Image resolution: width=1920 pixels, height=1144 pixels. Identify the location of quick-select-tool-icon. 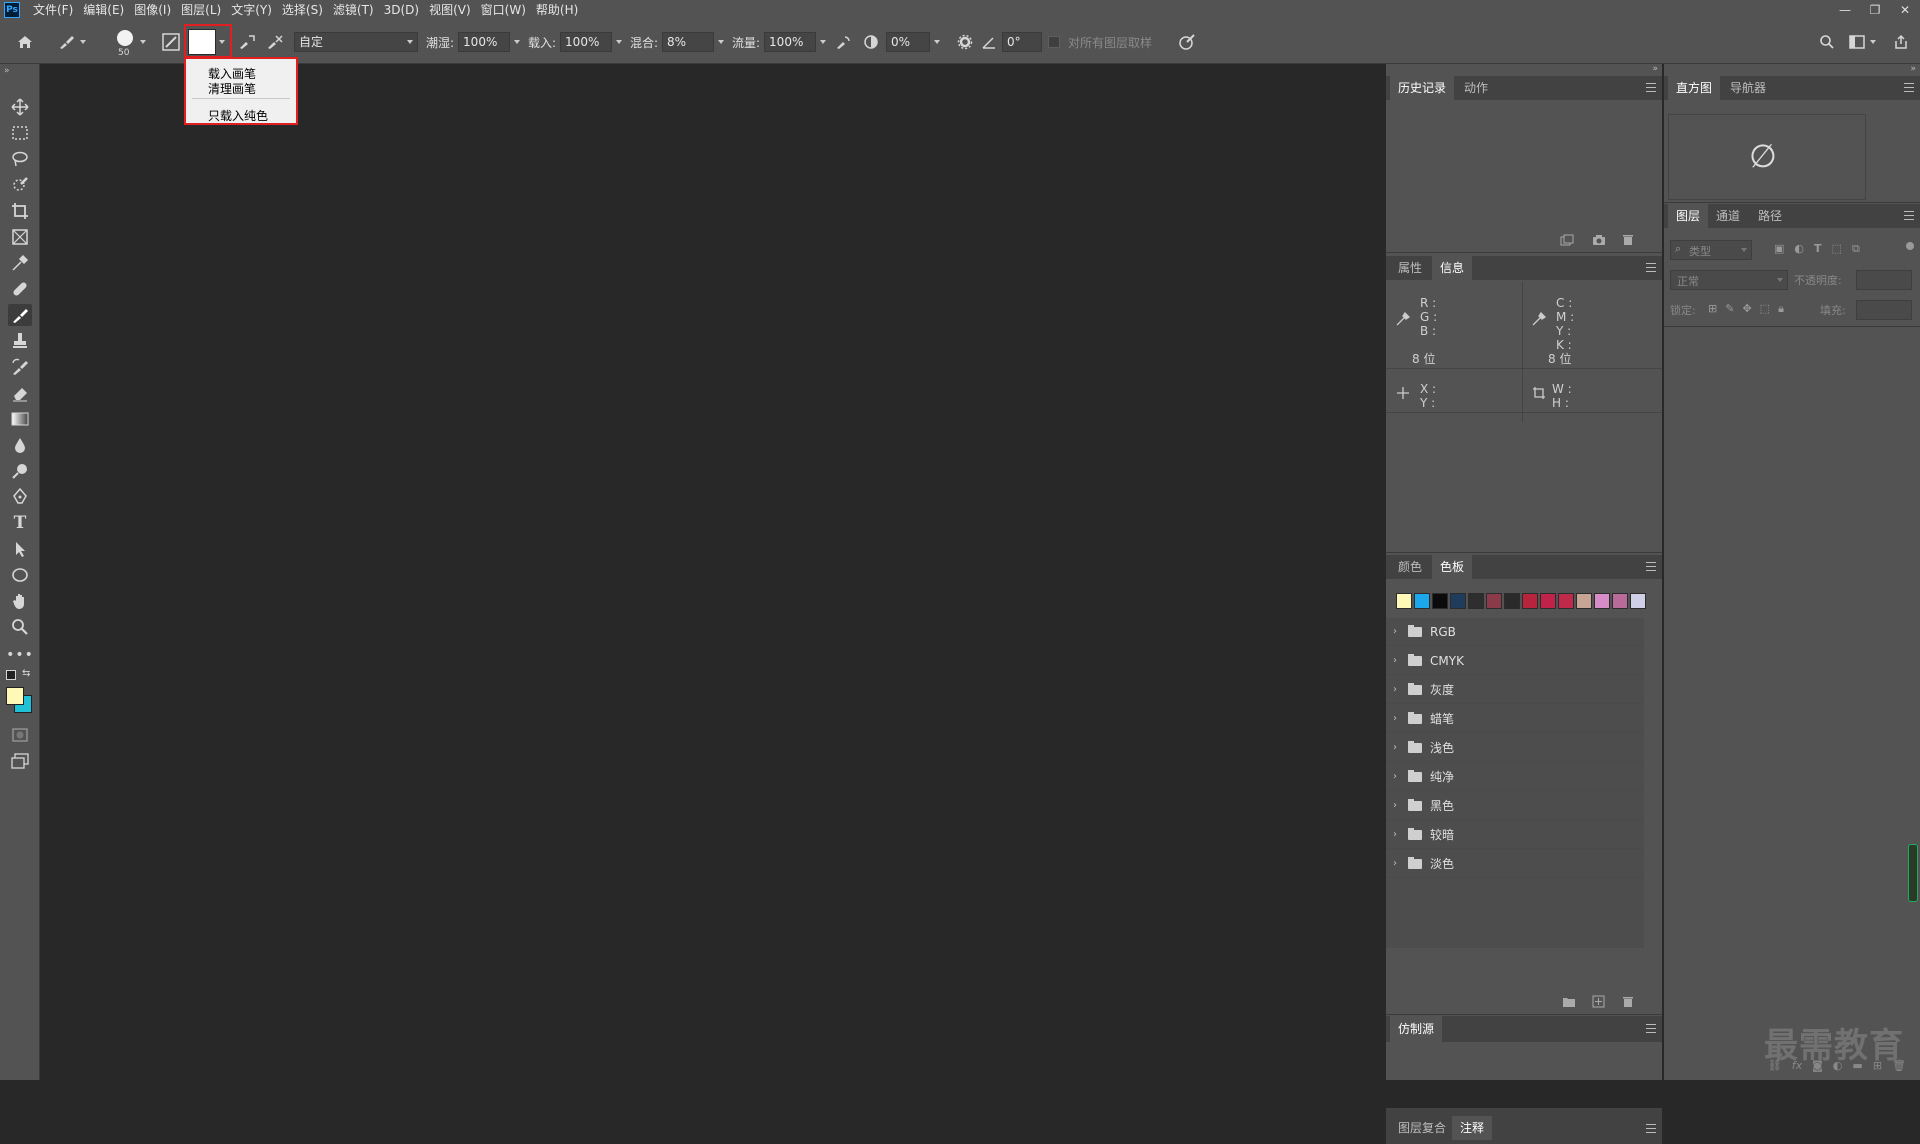
(20, 185).